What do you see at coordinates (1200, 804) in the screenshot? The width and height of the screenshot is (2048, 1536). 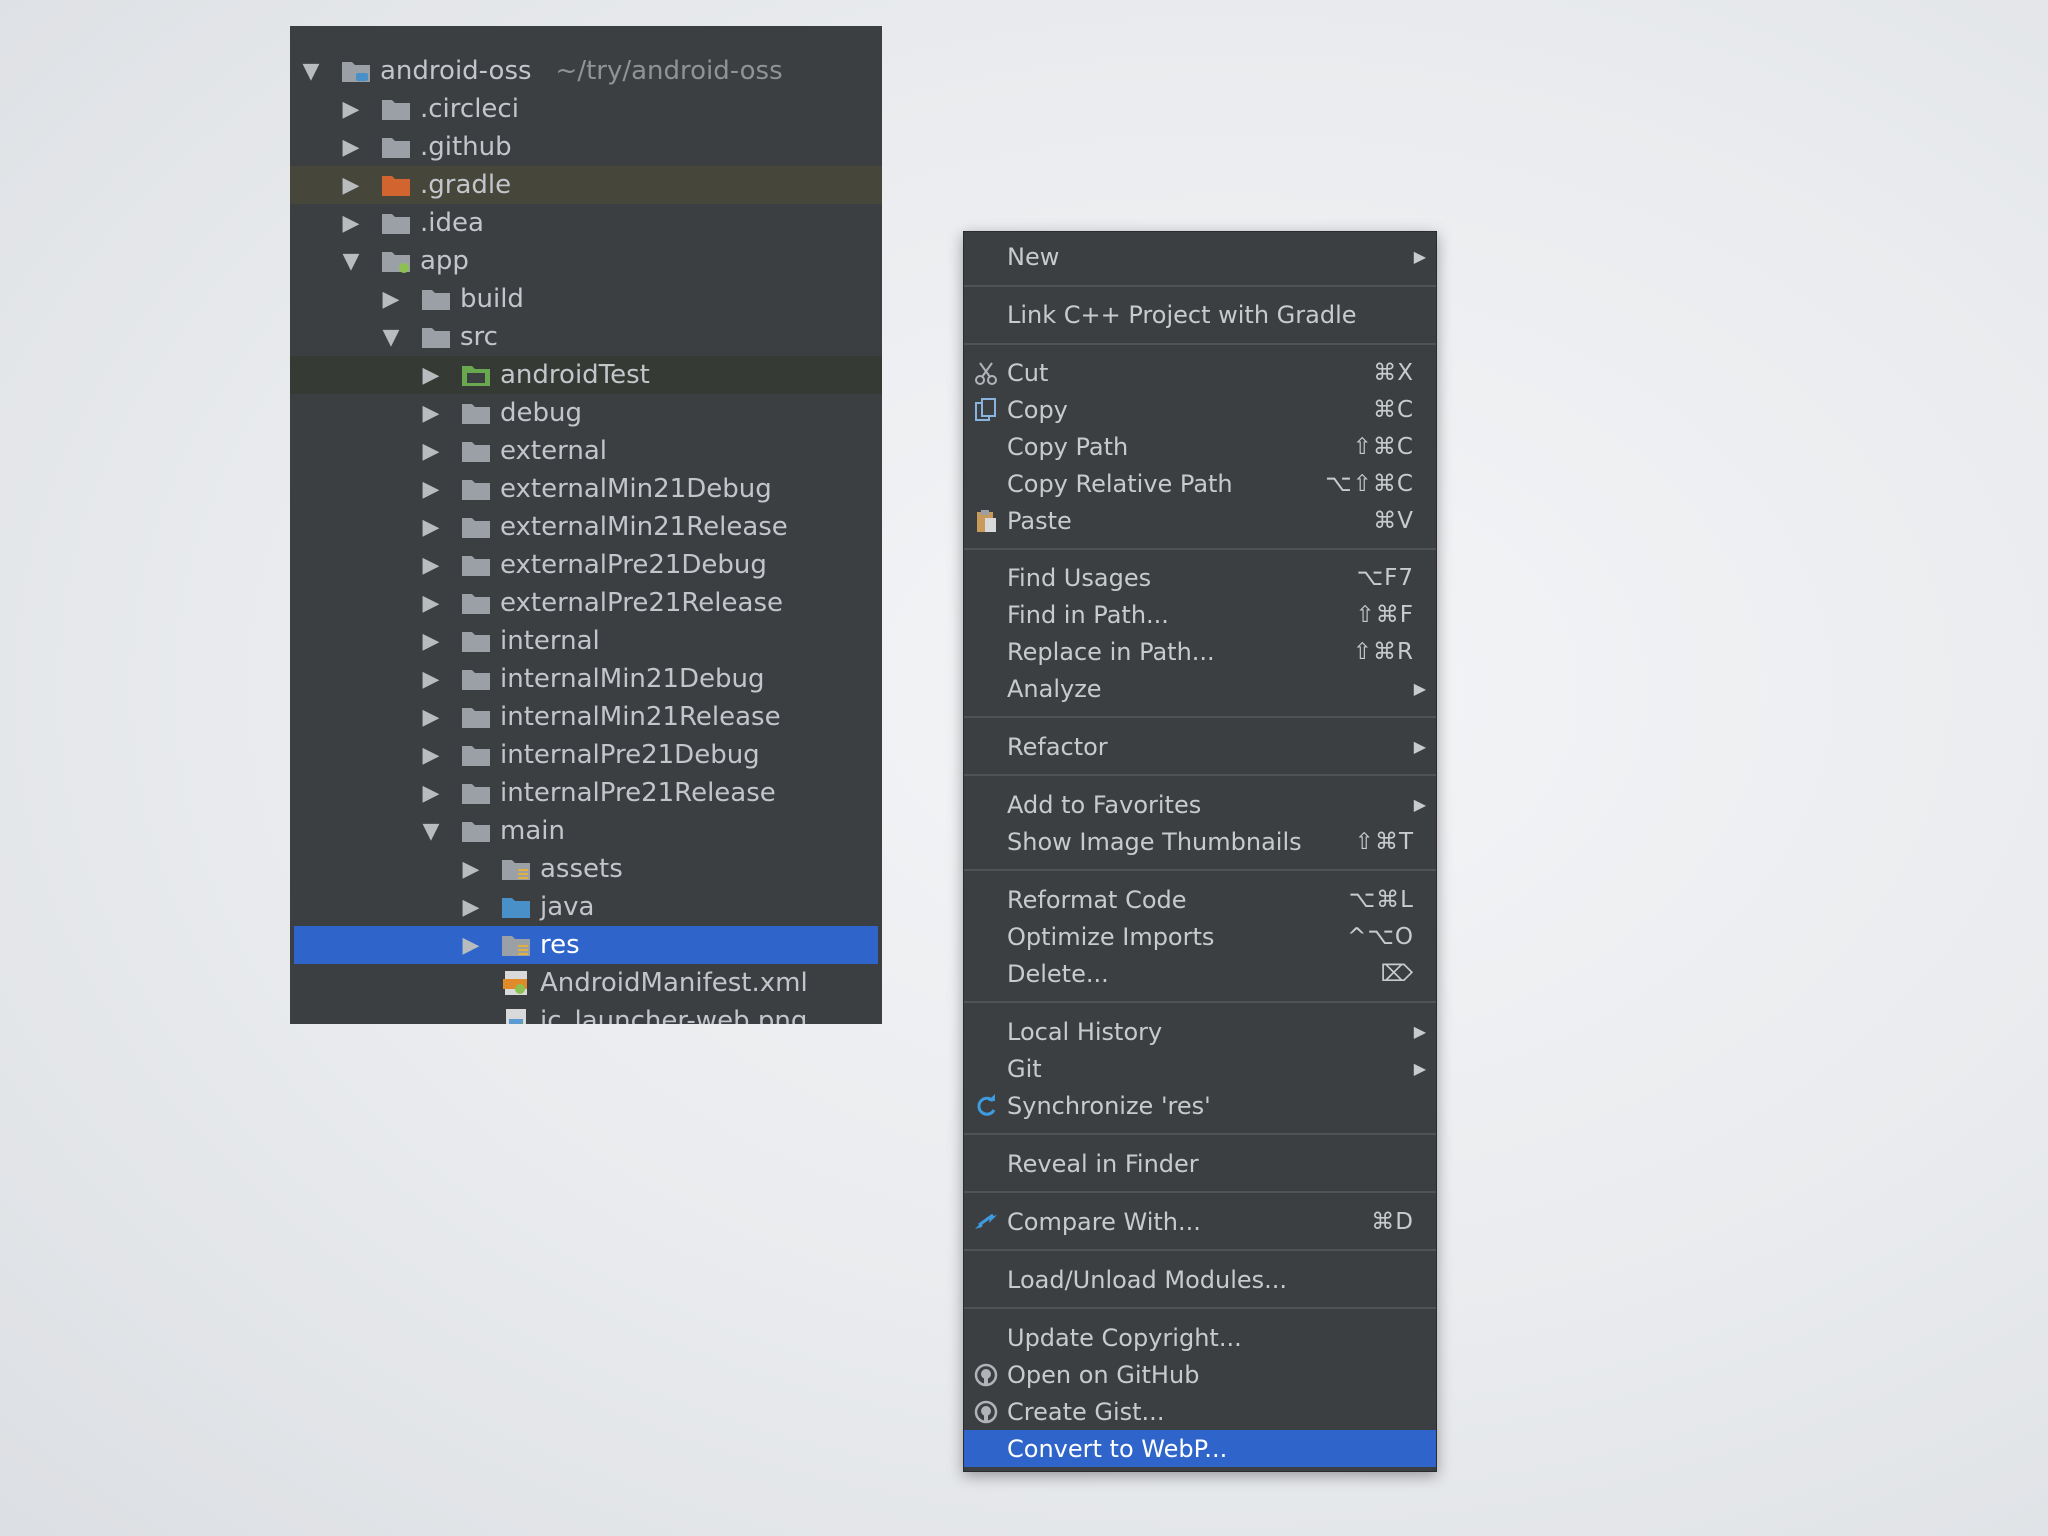 I see `menu-item-add-to-favorites: Add to Favorites ▶` at bounding box center [1200, 804].